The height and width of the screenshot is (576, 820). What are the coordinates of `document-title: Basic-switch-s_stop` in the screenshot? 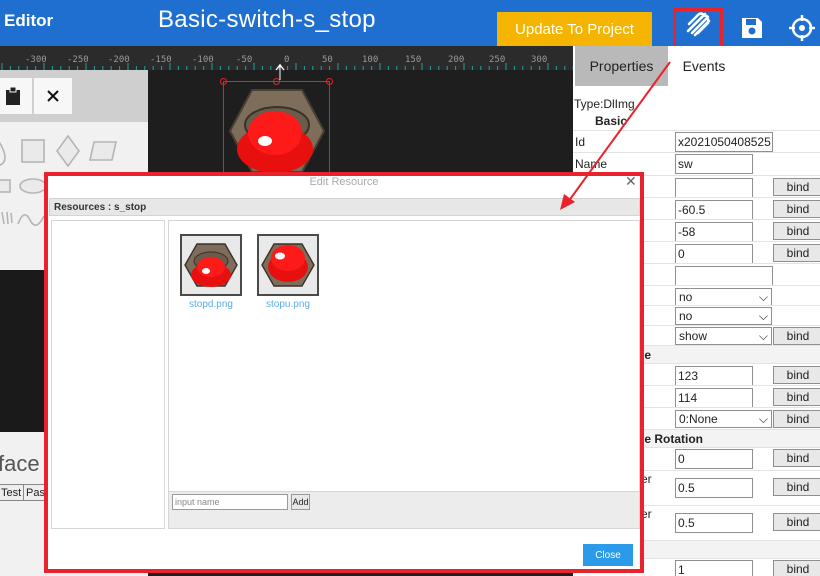 It's located at (267, 19).